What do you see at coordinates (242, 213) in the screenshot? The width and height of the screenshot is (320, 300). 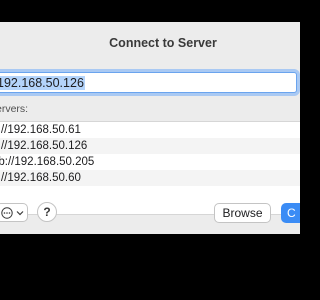 I see `browse-button: Browse` at bounding box center [242, 213].